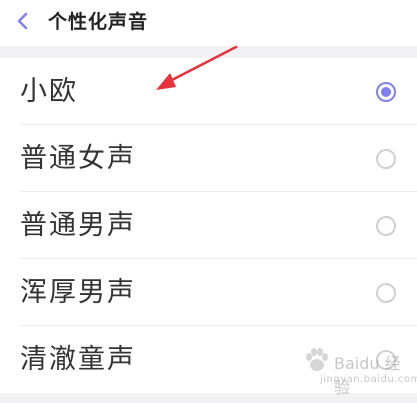 The image size is (417, 403). What do you see at coordinates (78, 359) in the screenshot?
I see `voice-option-label: 清澈童声` at bounding box center [78, 359].